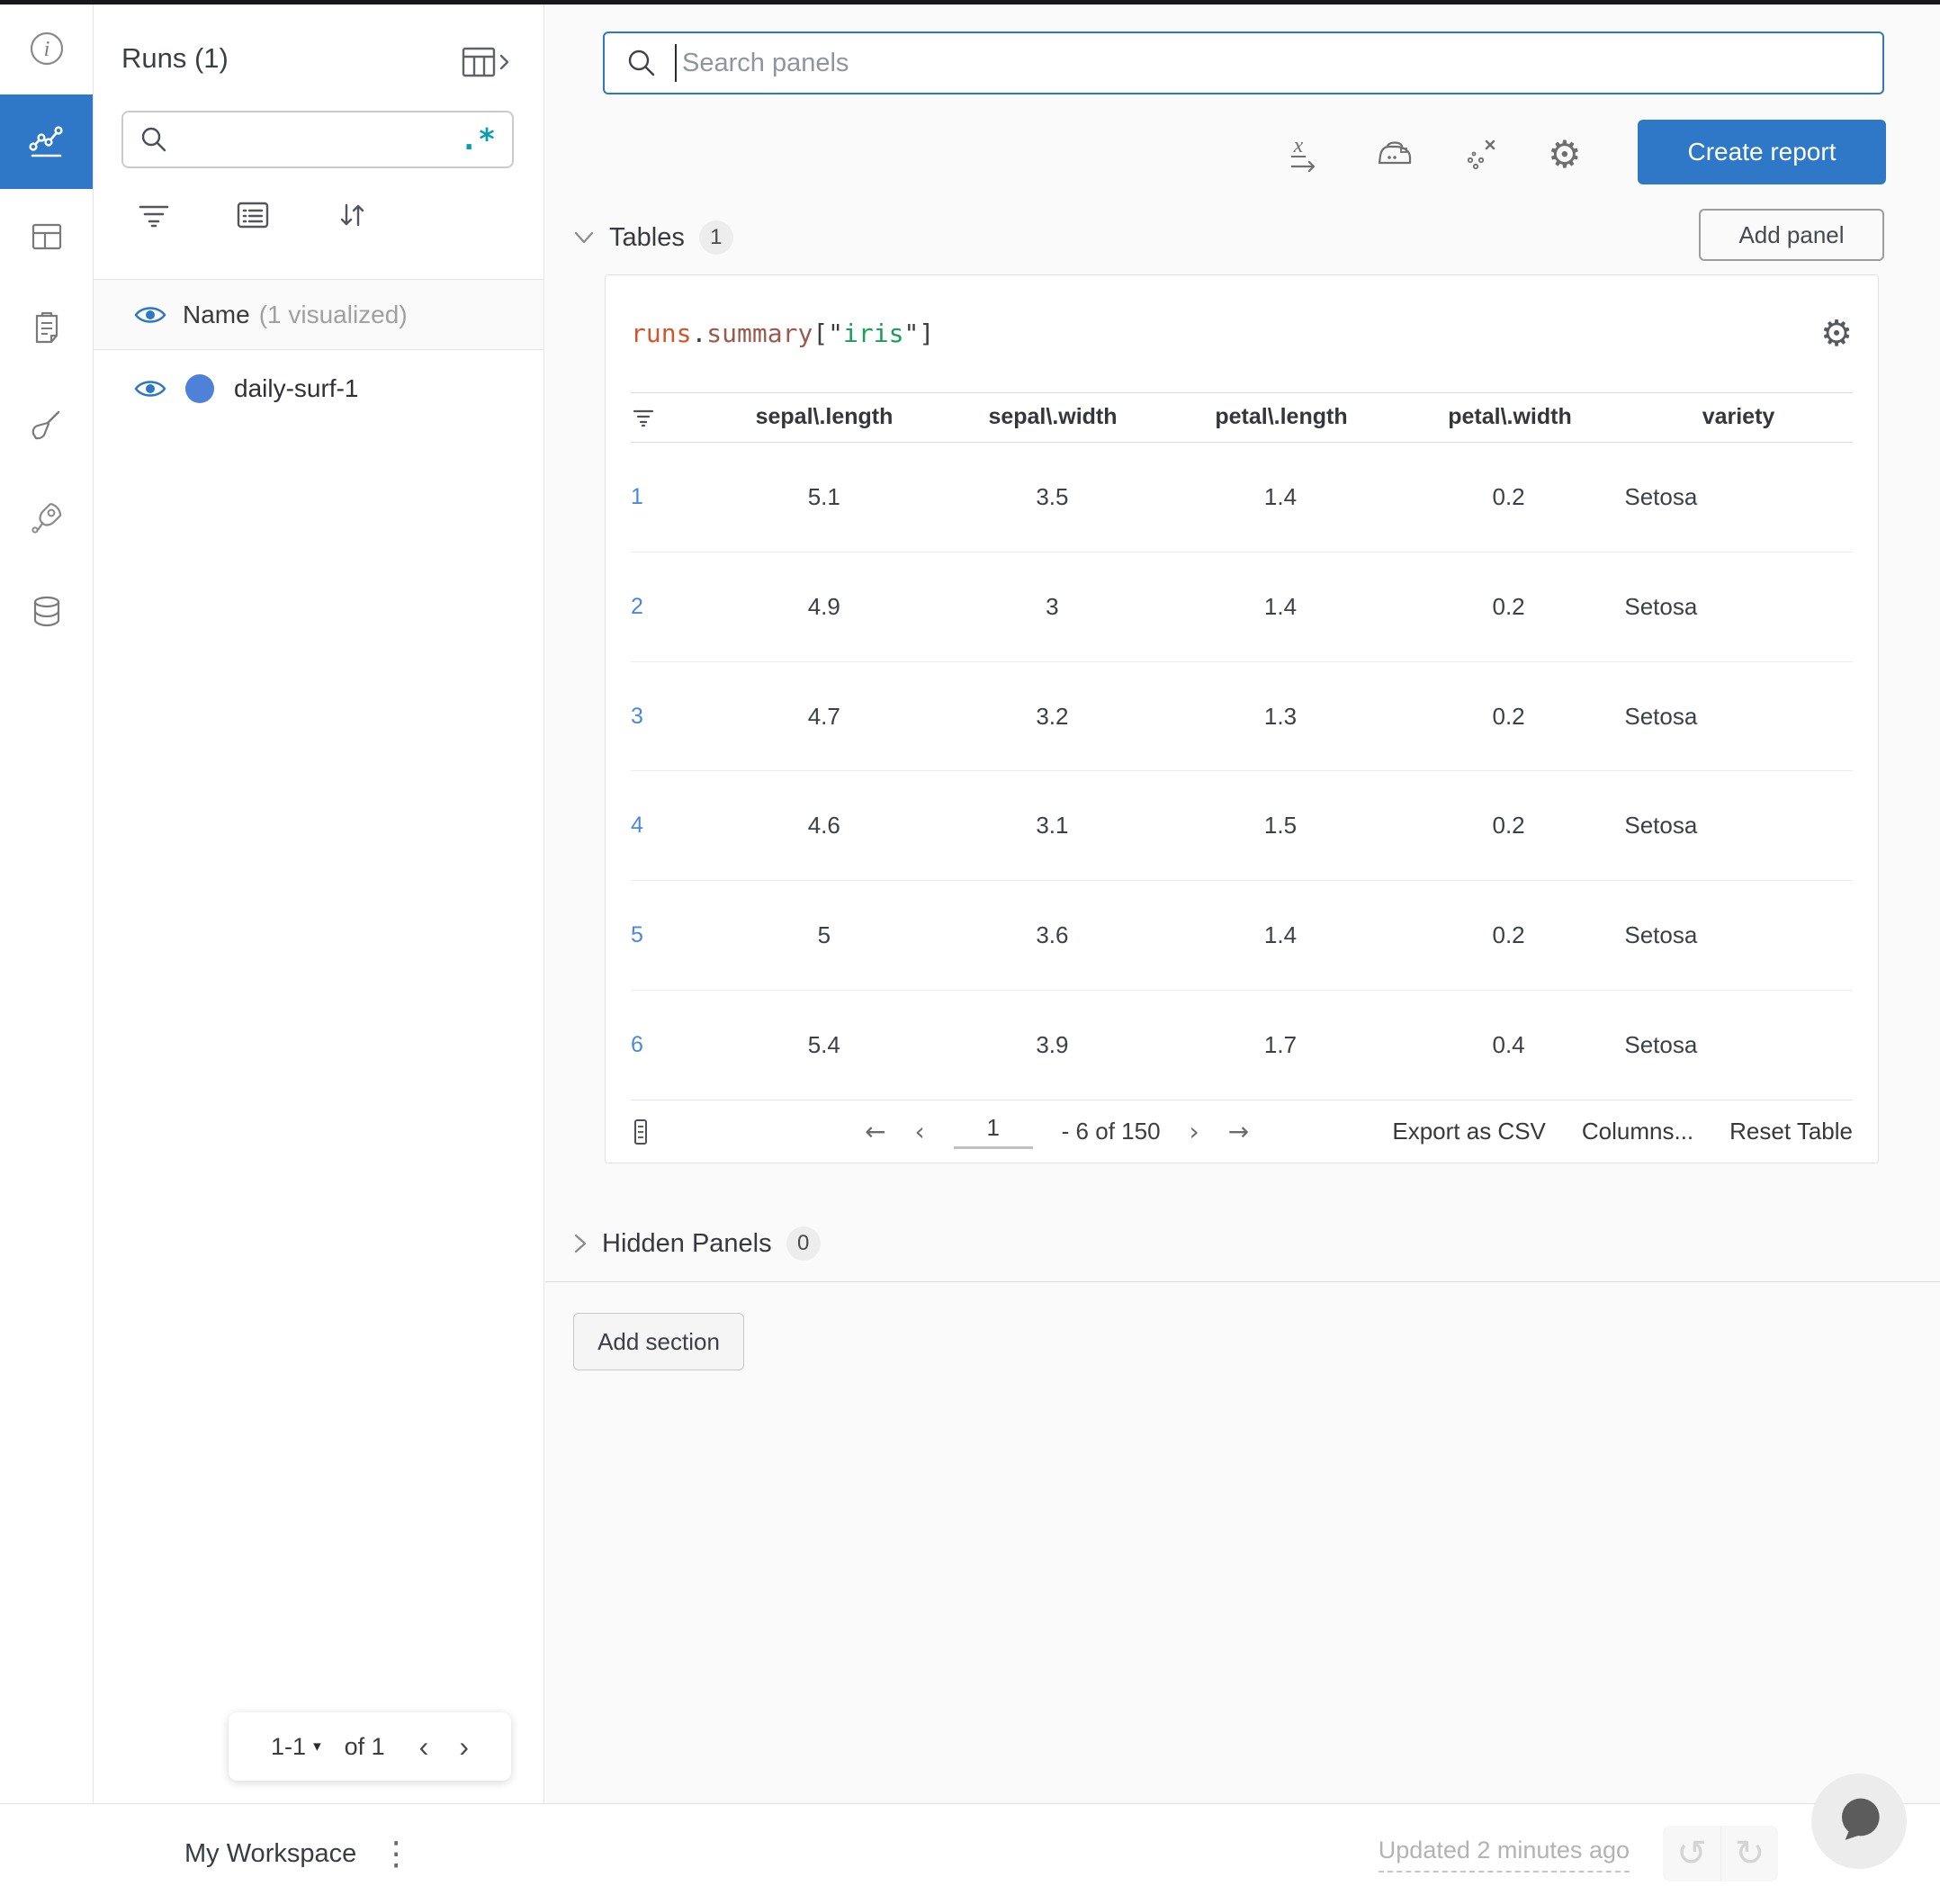 This screenshot has height=1904, width=1940. Describe the element at coordinates (671, 607) in the screenshot. I see `row-index-link: 2` at that location.